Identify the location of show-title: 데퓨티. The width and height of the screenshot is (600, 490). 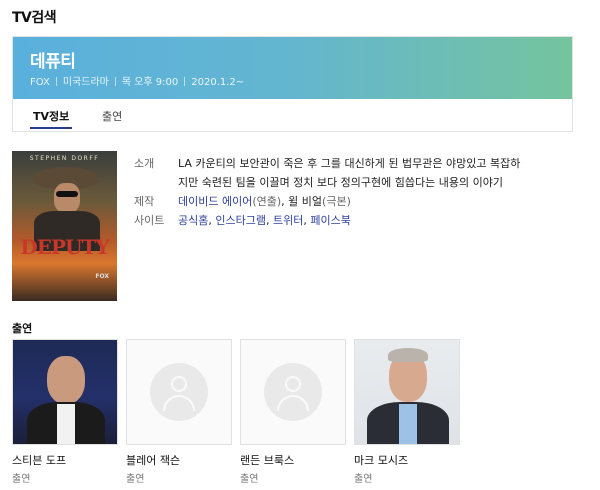
(53, 59).